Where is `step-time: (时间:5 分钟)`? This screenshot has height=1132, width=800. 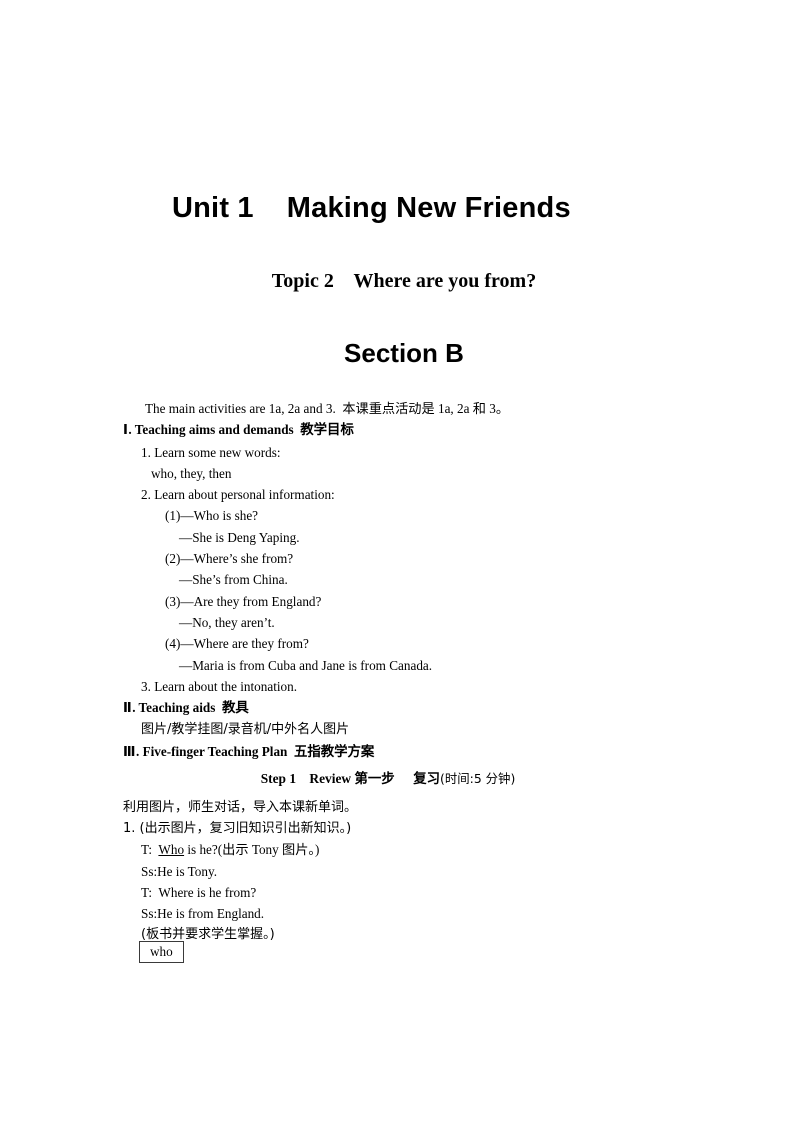 step-time: (时间:5 分钟) is located at coordinates (478, 778).